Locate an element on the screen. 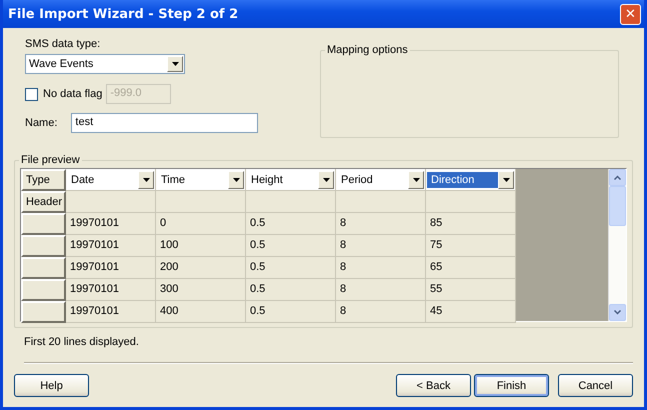  dialog-button: Finish is located at coordinates (511, 385).